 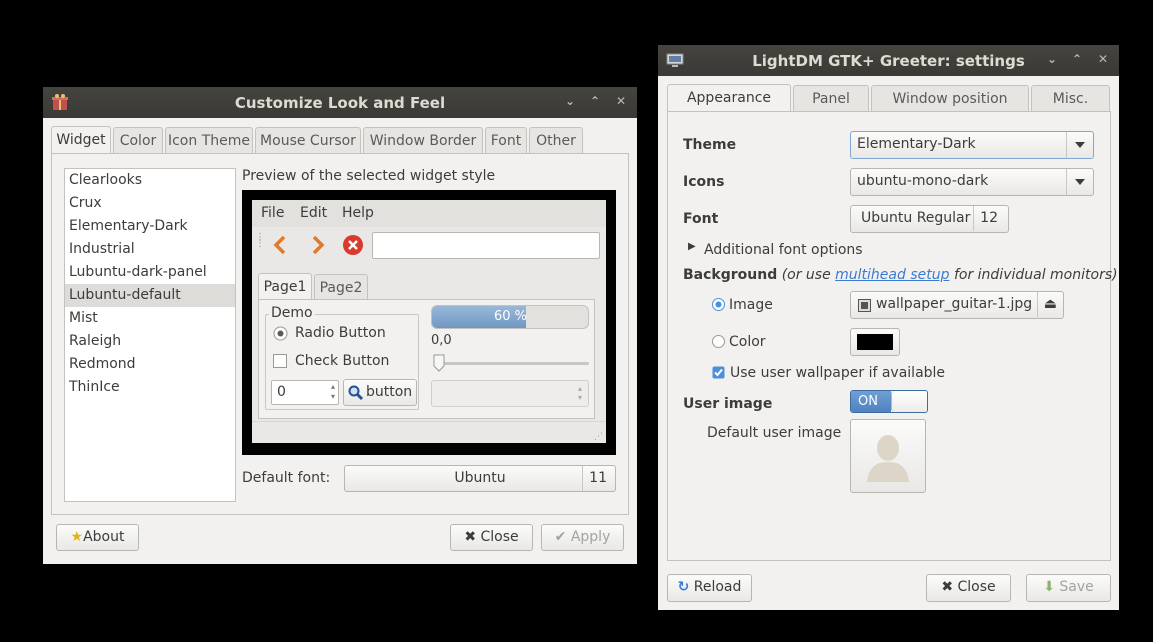 I want to click on preview-toolbar: ⋮ ⋮, so click(x=429, y=245).